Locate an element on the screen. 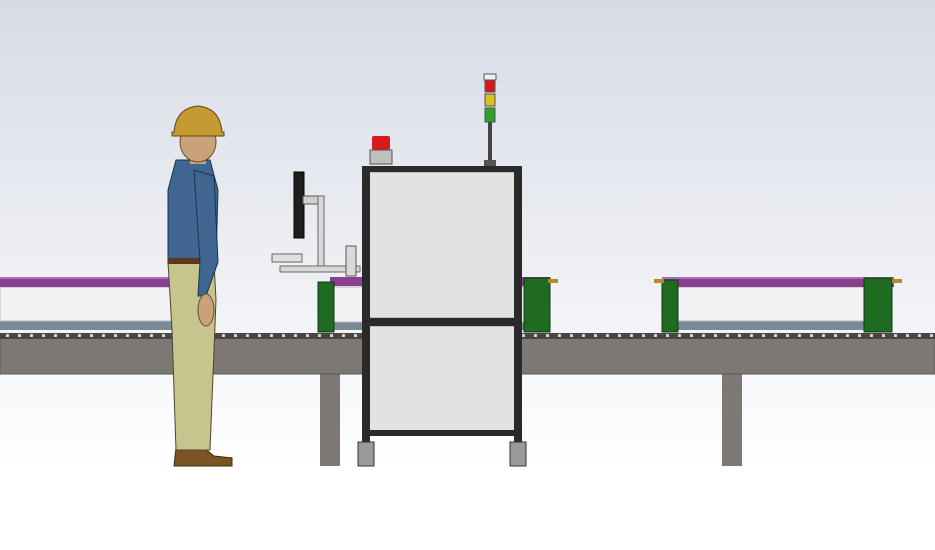  arm-bracket is located at coordinates (351, 261).